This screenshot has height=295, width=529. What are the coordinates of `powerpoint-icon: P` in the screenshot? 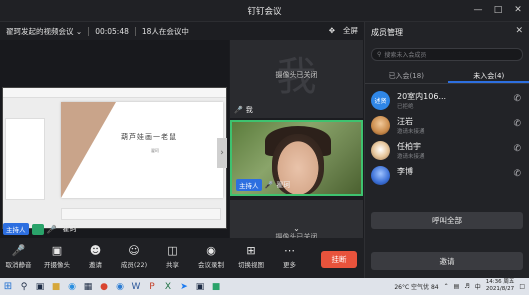 It's located at (152, 287).